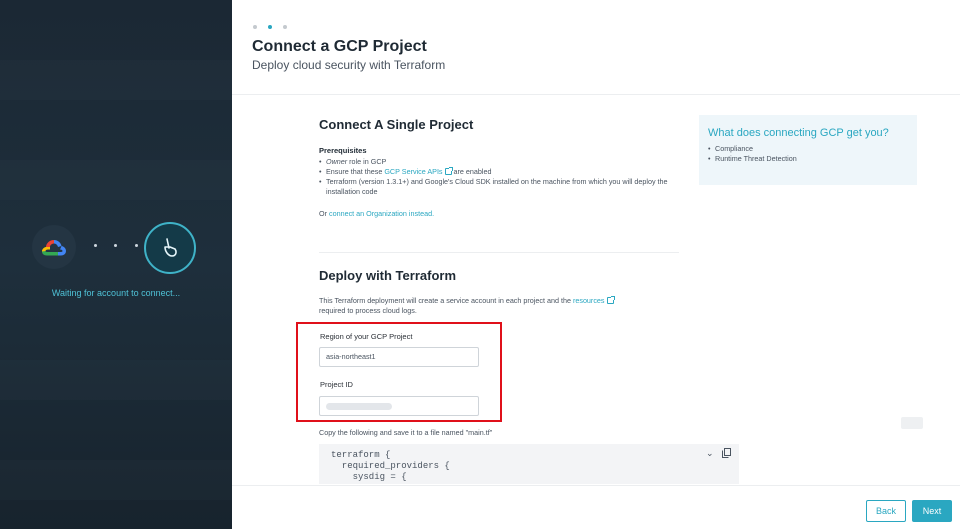 Image resolution: width=960 pixels, height=529 pixels. Describe the element at coordinates (170, 248) in the screenshot. I see `sysdig-shovel-icon` at that location.